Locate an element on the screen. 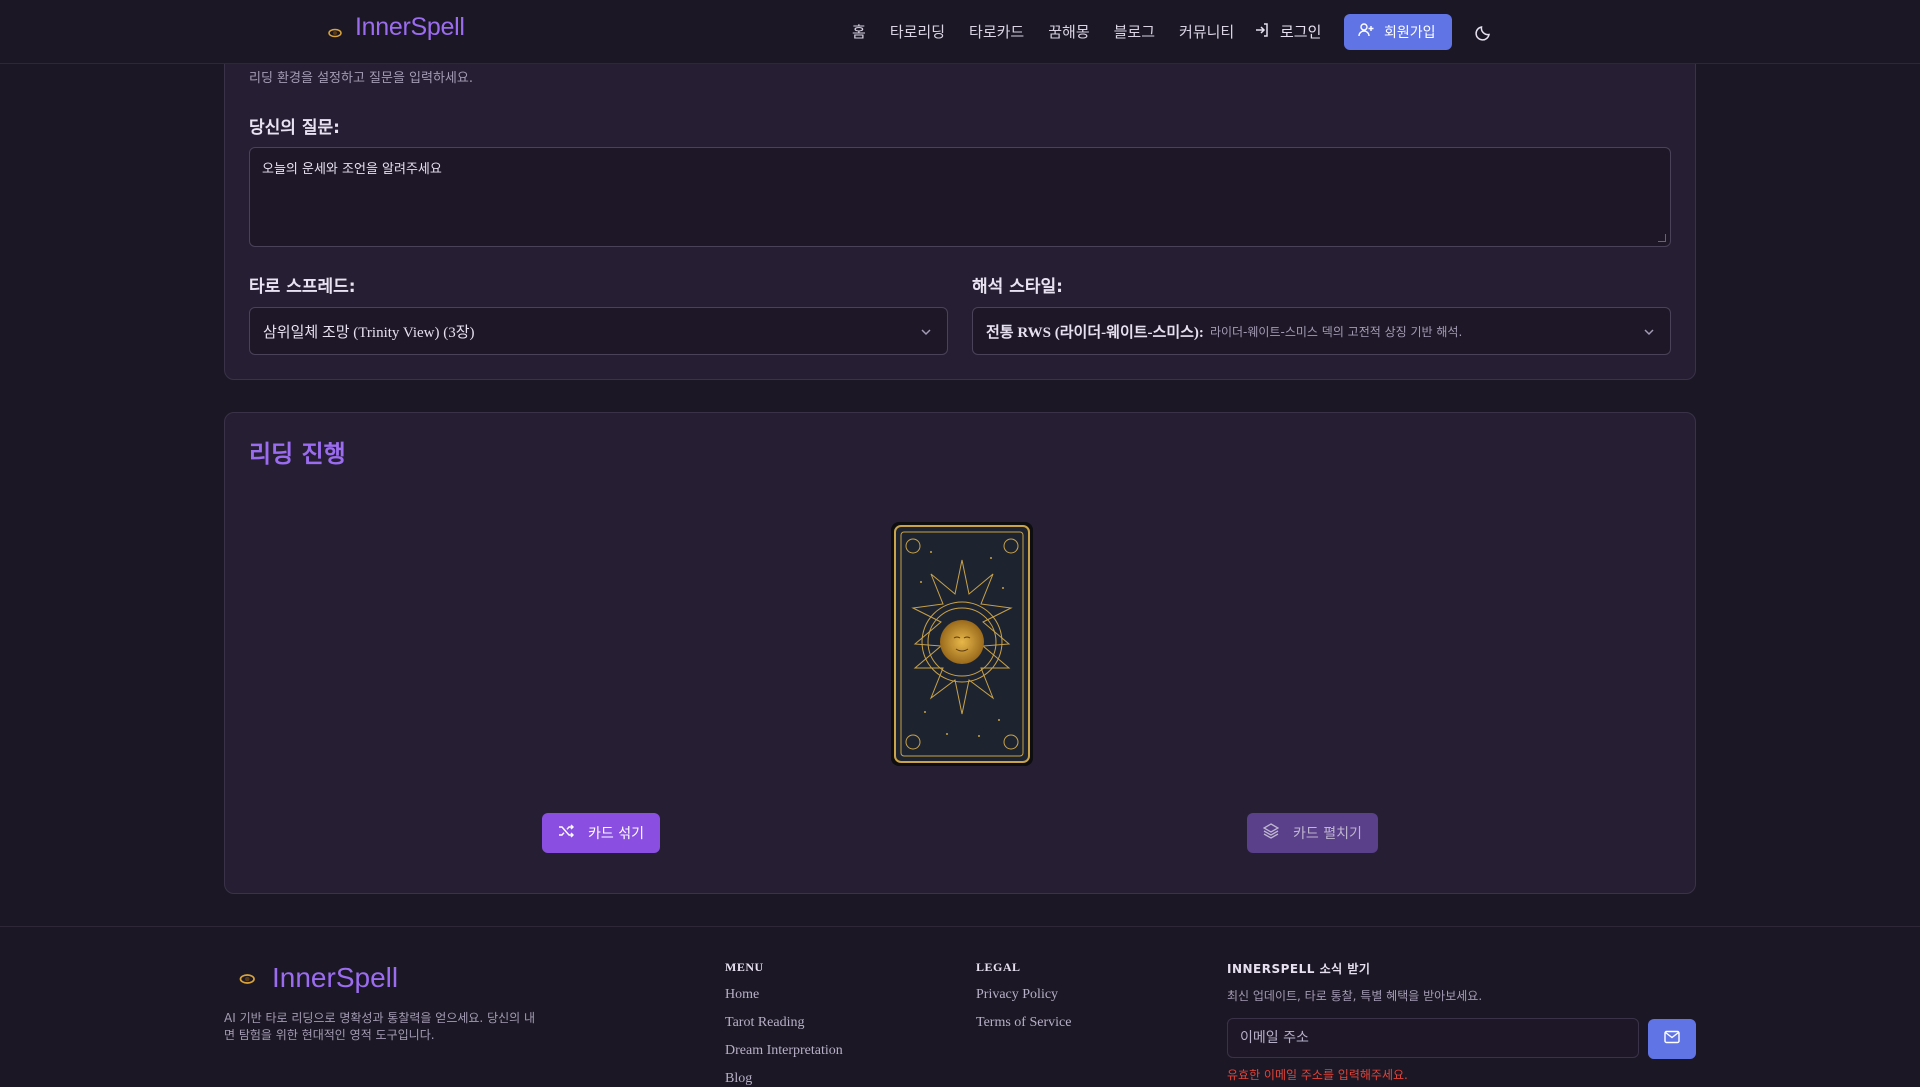 The image size is (1920, 1087). question-label: 당신의 질문: is located at coordinates (294, 128).